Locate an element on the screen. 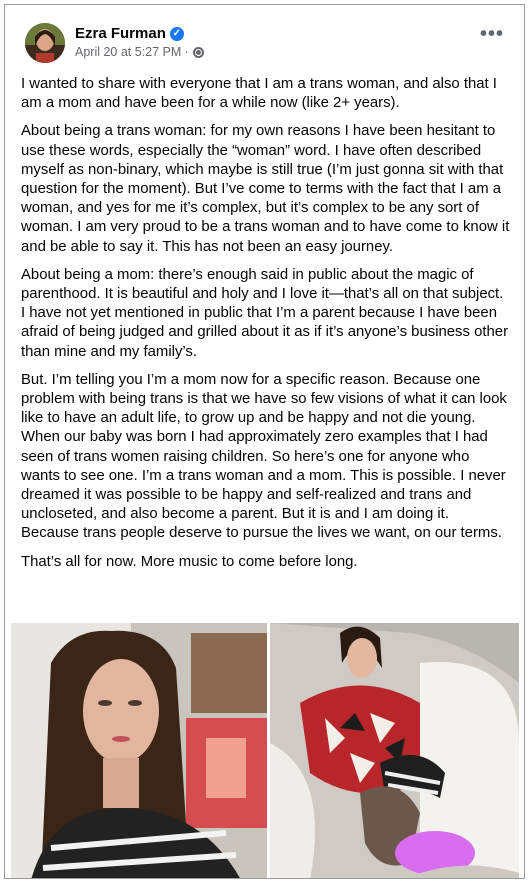 This screenshot has height=885, width=531. post-meta: April 20 at 5:27 PM · is located at coordinates (140, 52).